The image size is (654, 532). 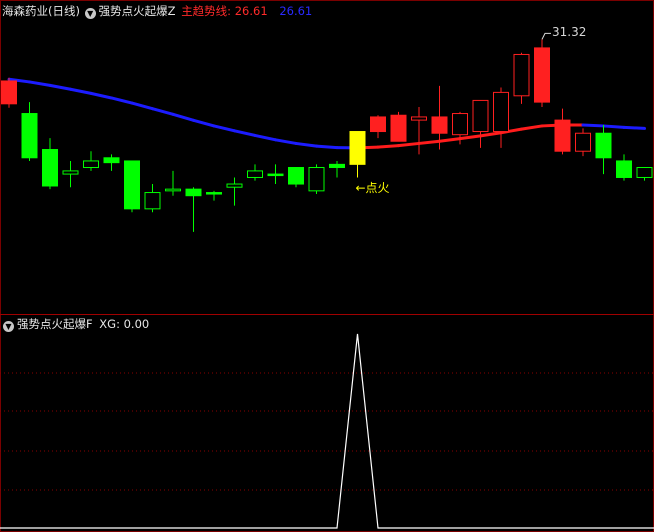 I want to click on high-price-pointer, so click(x=546, y=36).